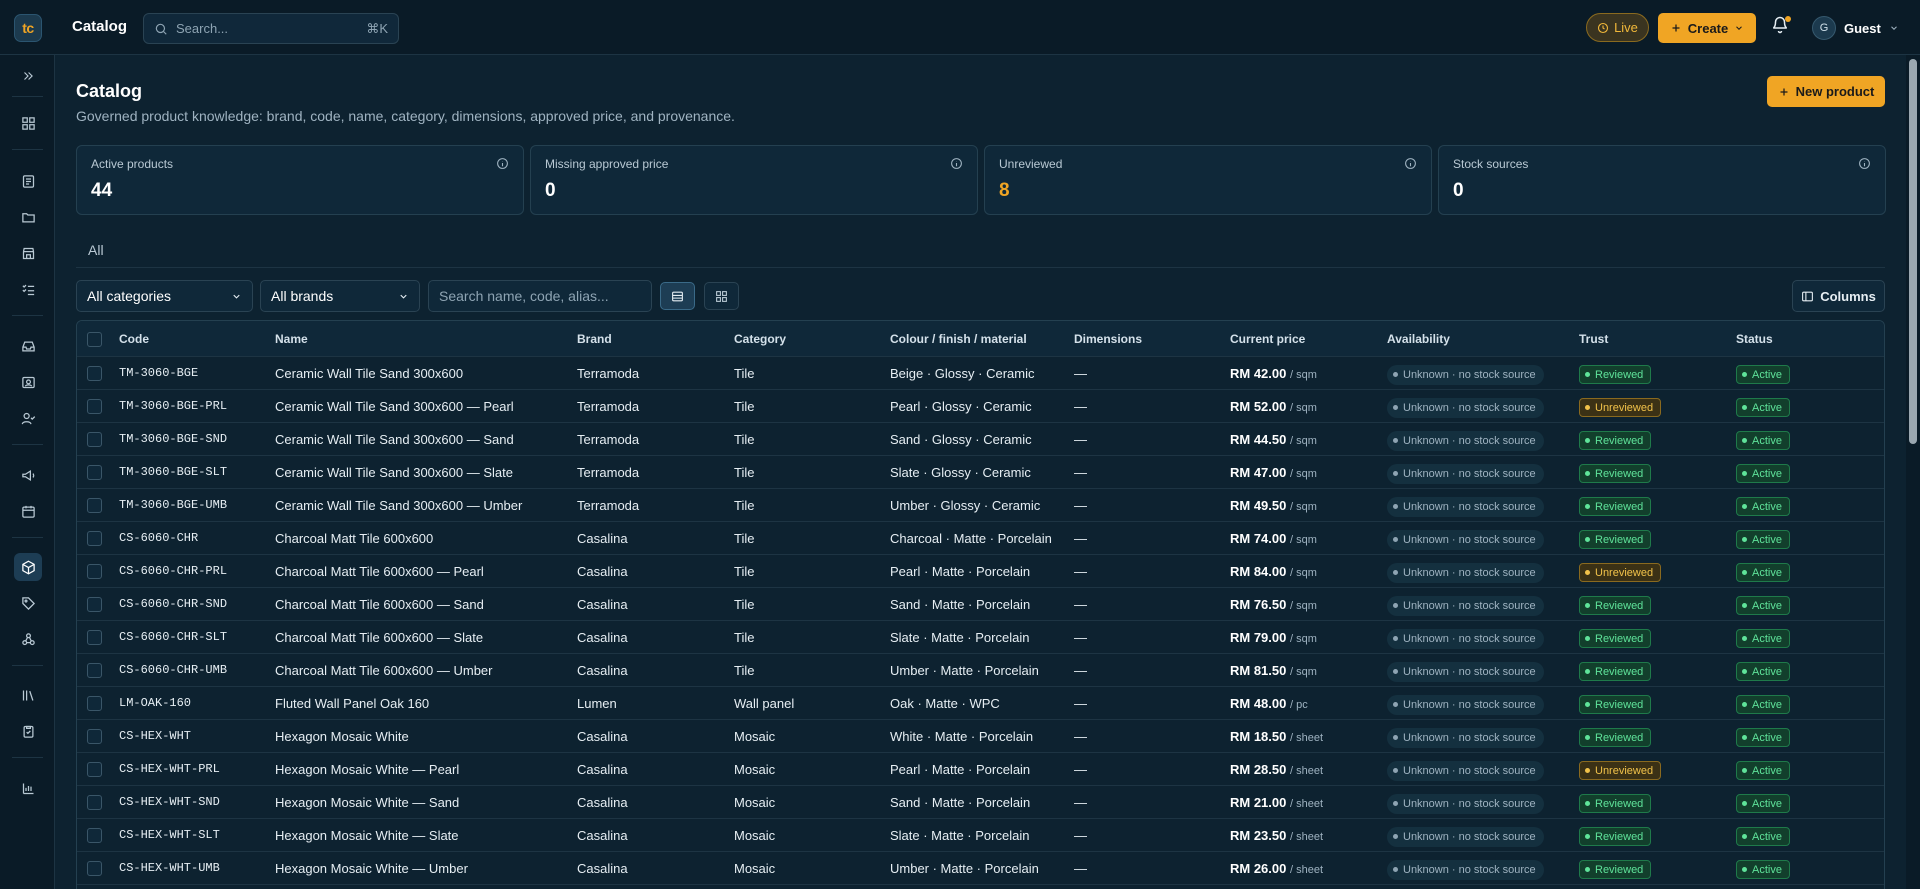  I want to click on cell-code: LM-OAK-160, so click(155, 703).